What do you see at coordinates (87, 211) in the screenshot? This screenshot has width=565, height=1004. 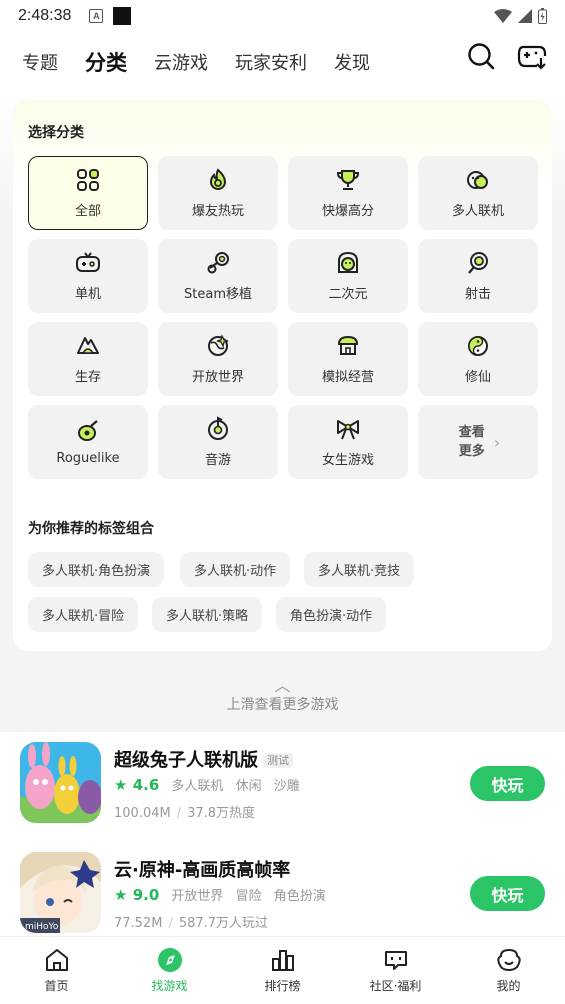 I see `category-label: 全部` at bounding box center [87, 211].